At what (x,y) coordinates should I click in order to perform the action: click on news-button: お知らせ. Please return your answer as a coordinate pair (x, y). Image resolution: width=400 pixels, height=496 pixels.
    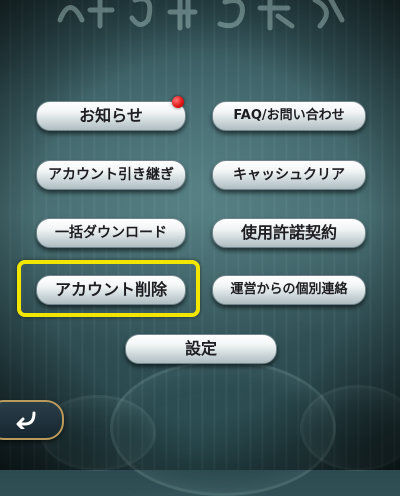
    Looking at the image, I should click on (111, 116).